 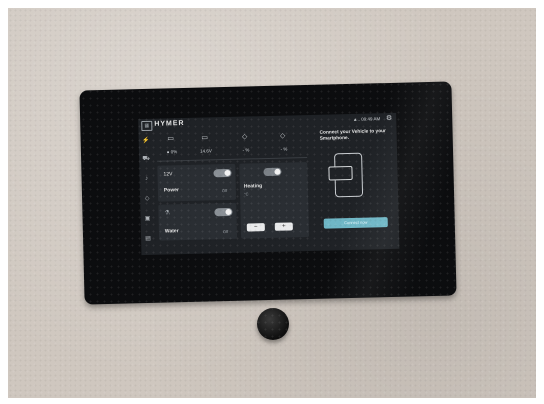 I want to click on van-icon, so click(x=340, y=173).